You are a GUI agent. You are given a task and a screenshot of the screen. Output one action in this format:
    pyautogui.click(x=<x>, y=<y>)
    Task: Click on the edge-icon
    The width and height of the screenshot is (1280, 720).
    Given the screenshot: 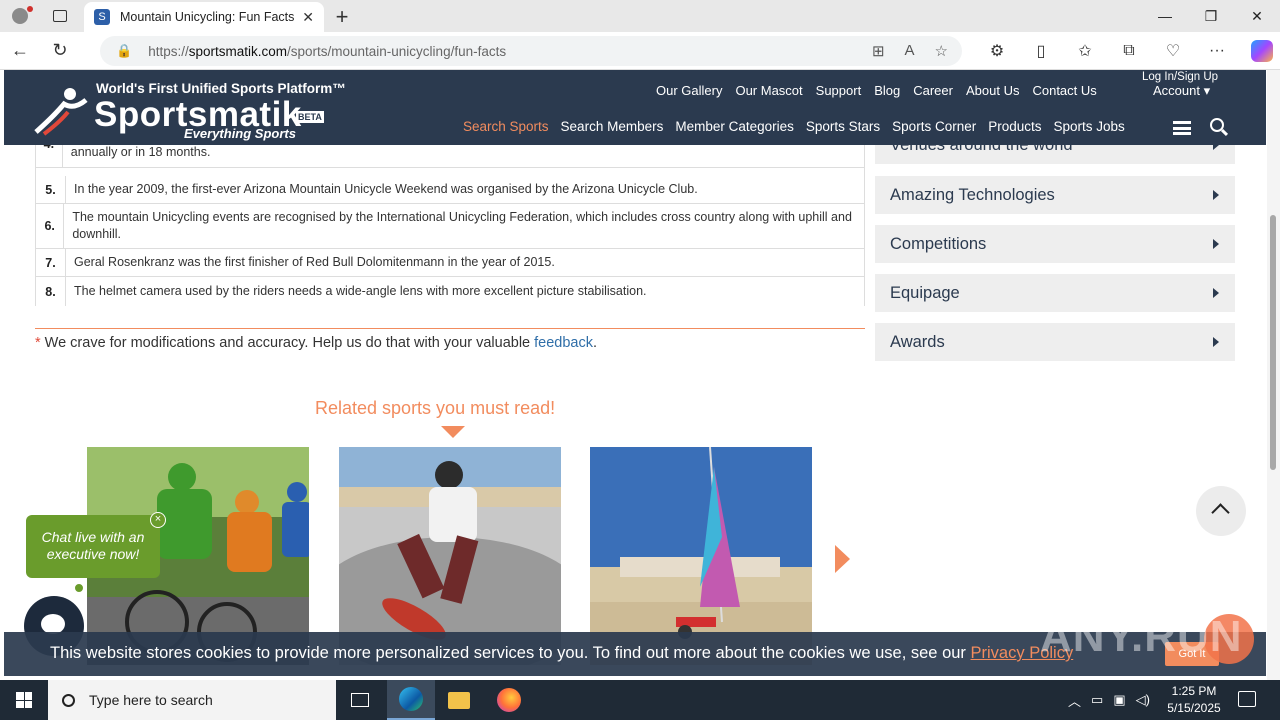 What is the action you would take?
    pyautogui.click(x=411, y=699)
    